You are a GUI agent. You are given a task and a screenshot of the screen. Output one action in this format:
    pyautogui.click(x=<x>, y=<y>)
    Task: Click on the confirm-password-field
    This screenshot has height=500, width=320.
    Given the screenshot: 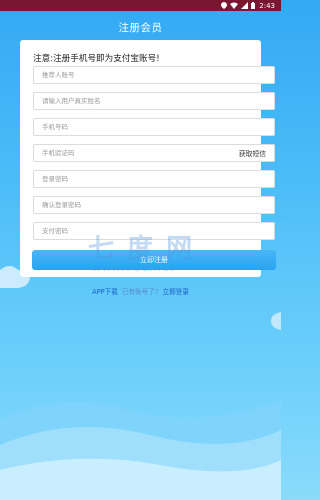 What is the action you would take?
    pyautogui.click(x=154, y=205)
    